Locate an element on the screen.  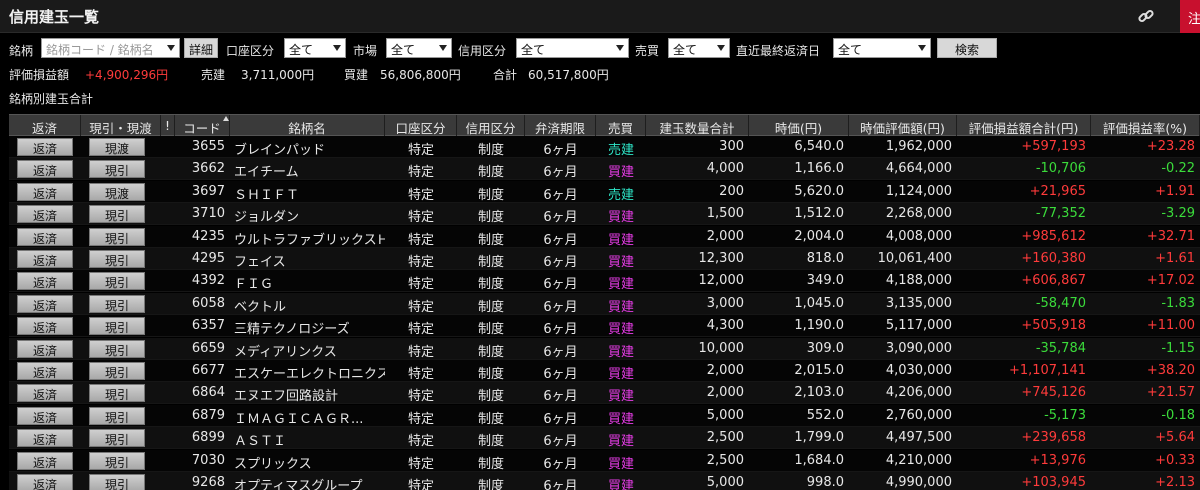
price-cell: 1,190.0 is located at coordinates (819, 326).